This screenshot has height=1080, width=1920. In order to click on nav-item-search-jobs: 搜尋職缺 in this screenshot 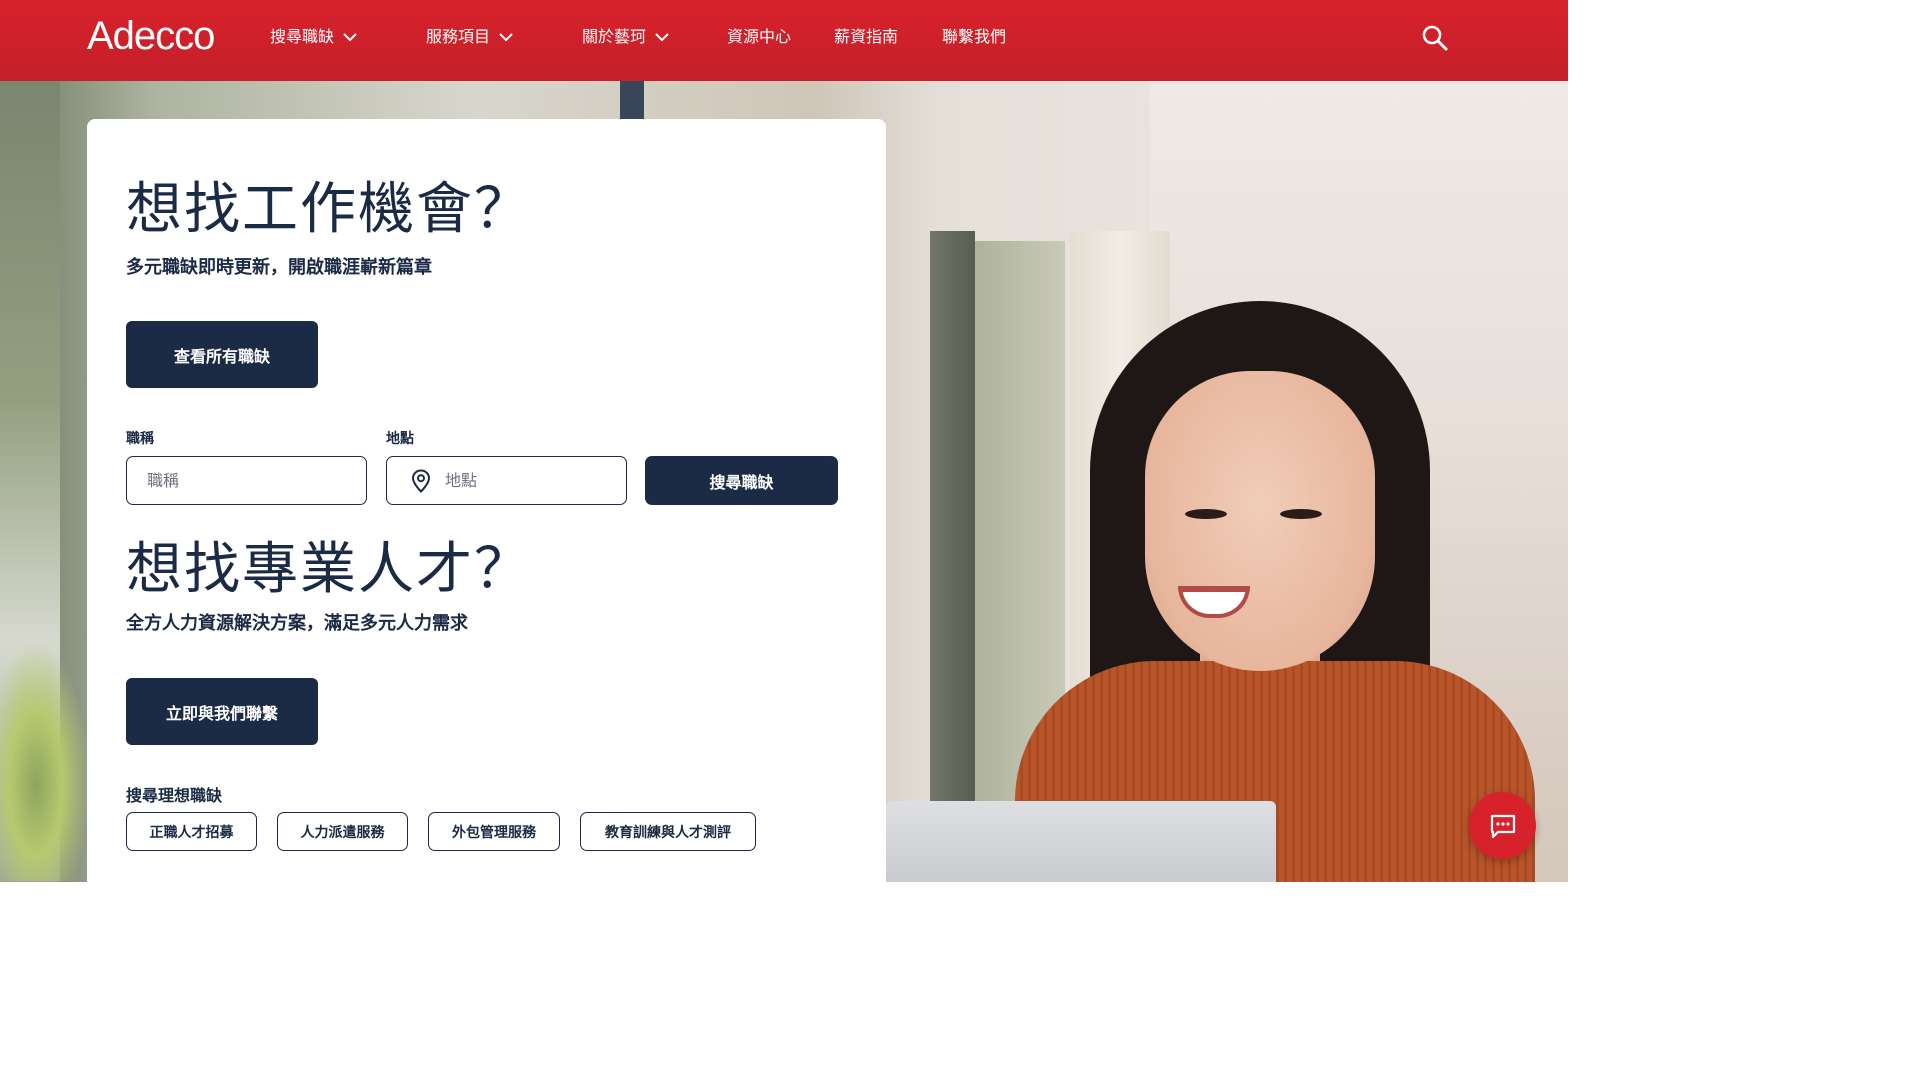, I will do `click(314, 37)`.